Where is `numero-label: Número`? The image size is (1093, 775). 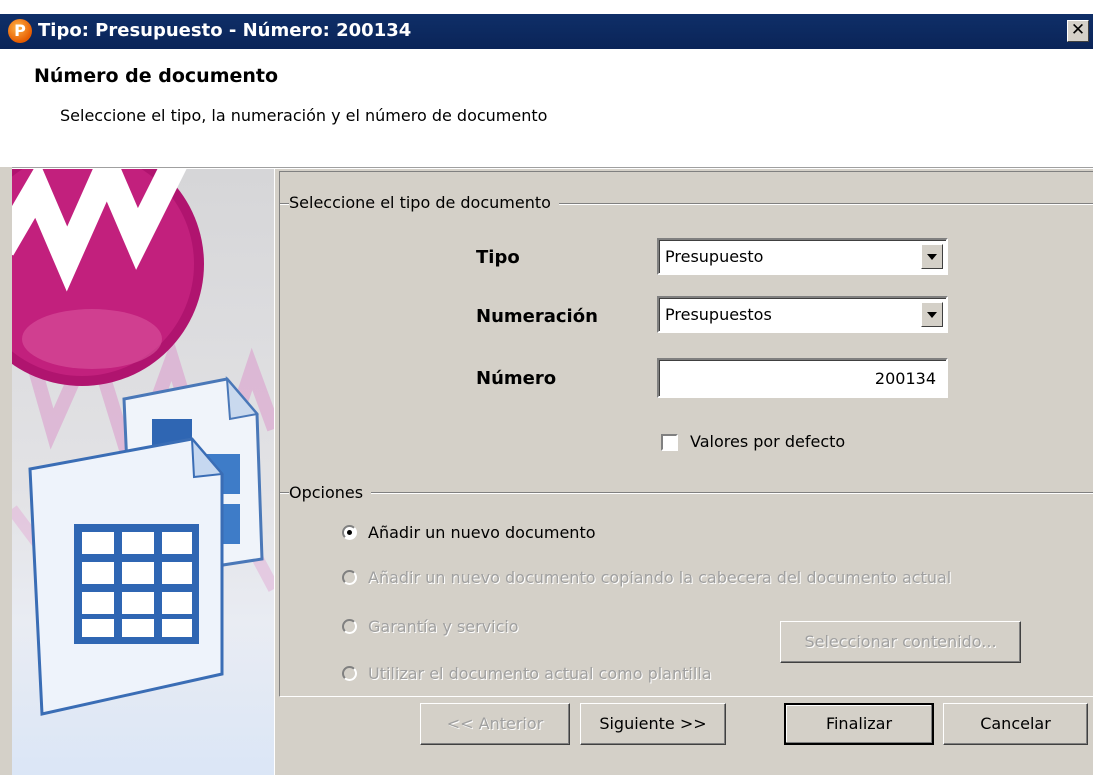
numero-label: Número is located at coordinates (516, 378).